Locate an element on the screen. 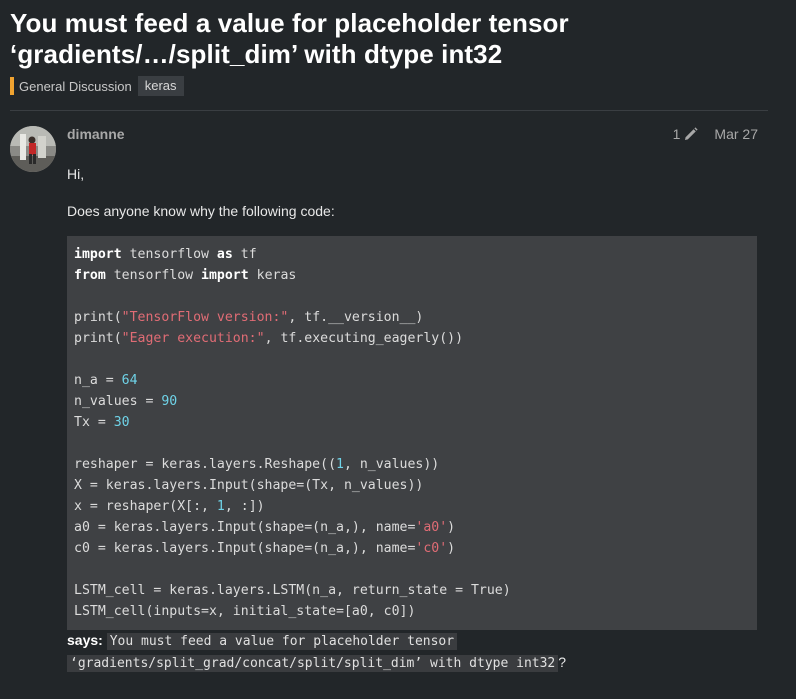 The image size is (796, 699). avatar-image is located at coordinates (33, 149).